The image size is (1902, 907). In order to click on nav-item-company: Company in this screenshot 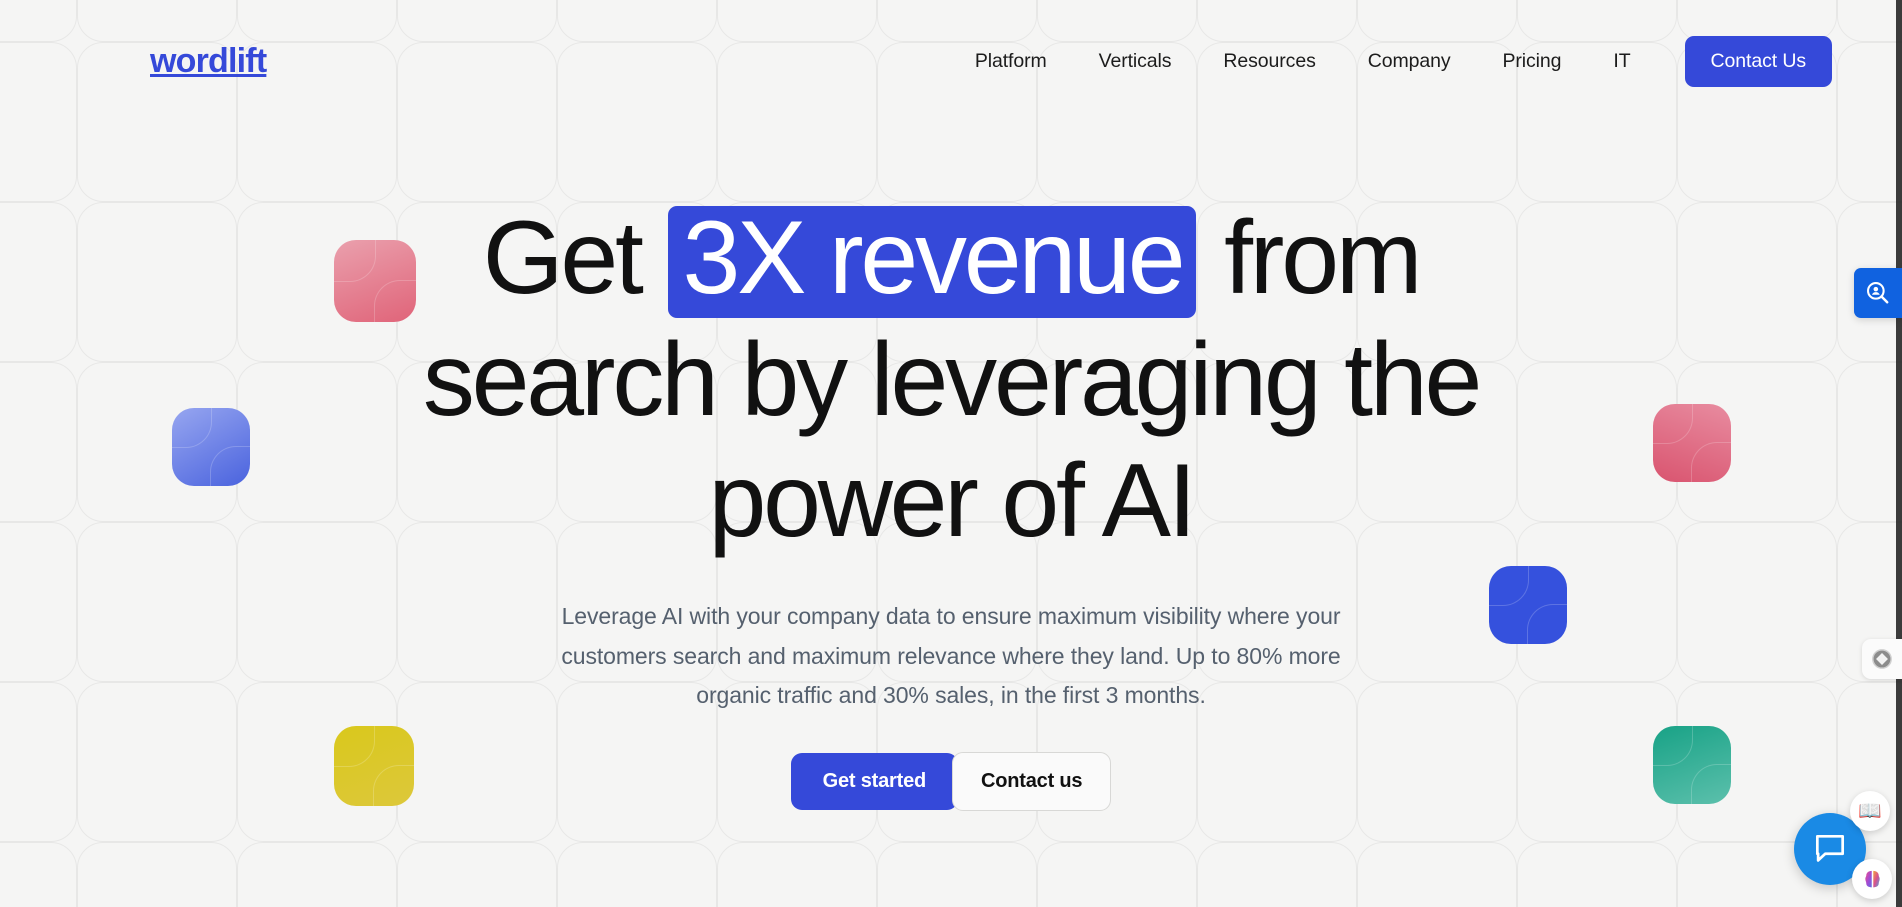, I will do `click(1409, 61)`.